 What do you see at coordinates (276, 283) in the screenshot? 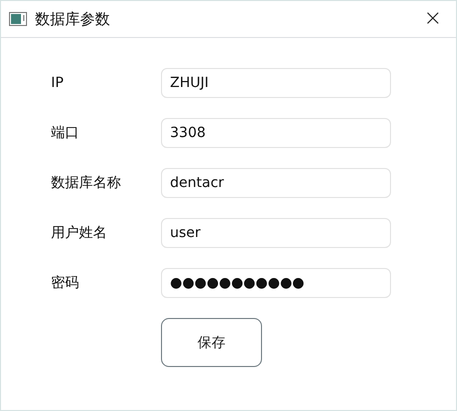
I see `input-field: ●●●●●●●●●●●` at bounding box center [276, 283].